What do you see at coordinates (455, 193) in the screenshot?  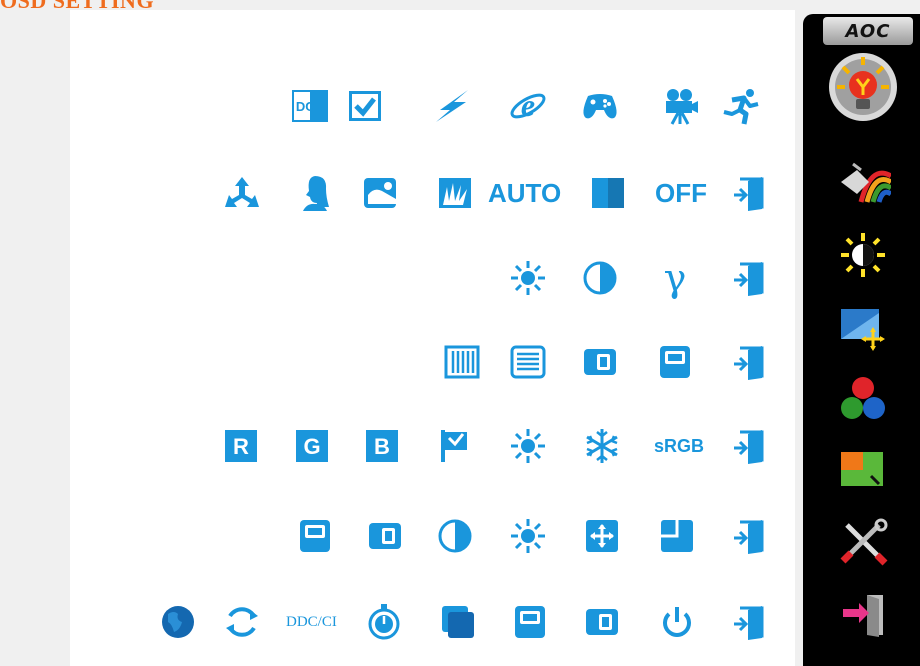 I see `grass-icon` at bounding box center [455, 193].